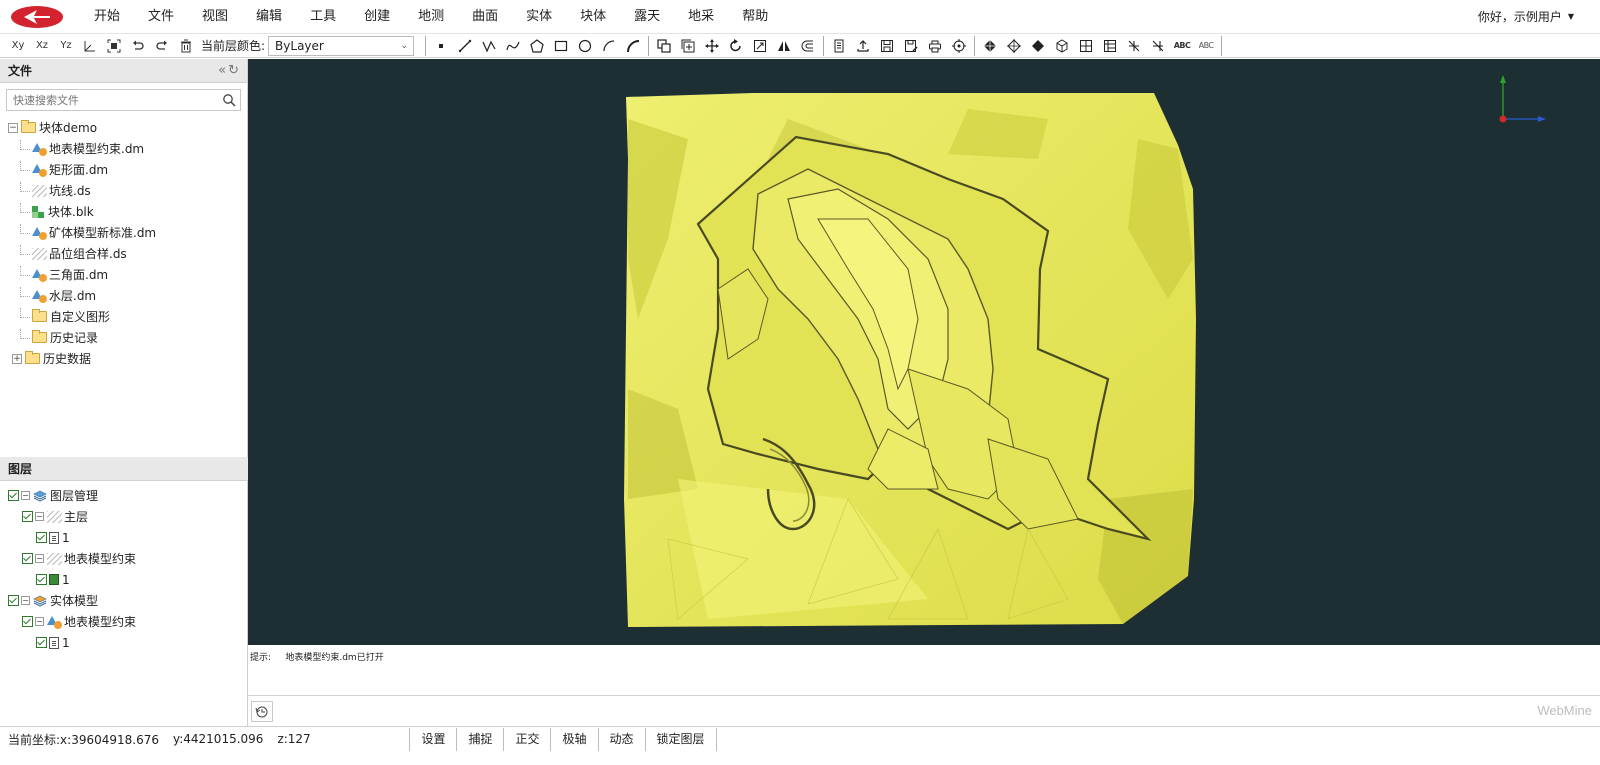  Describe the element at coordinates (513, 46) in the screenshot. I see `spline-icon` at that location.